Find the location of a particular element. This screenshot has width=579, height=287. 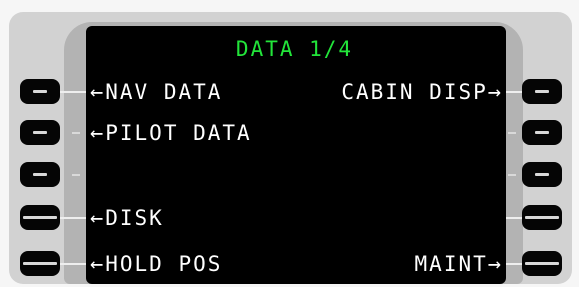

lsk-l5-marking is located at coordinates (40, 263).